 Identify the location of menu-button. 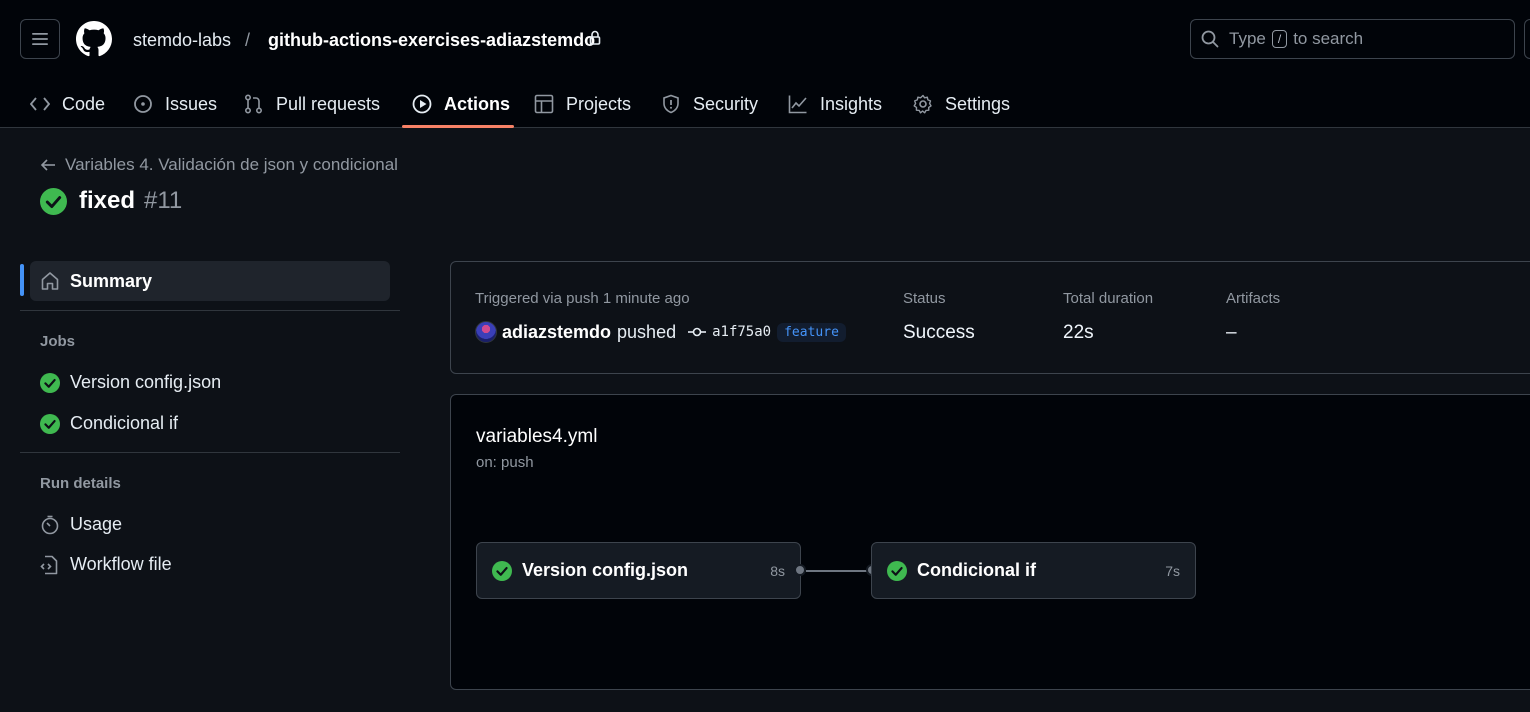
(40, 39).